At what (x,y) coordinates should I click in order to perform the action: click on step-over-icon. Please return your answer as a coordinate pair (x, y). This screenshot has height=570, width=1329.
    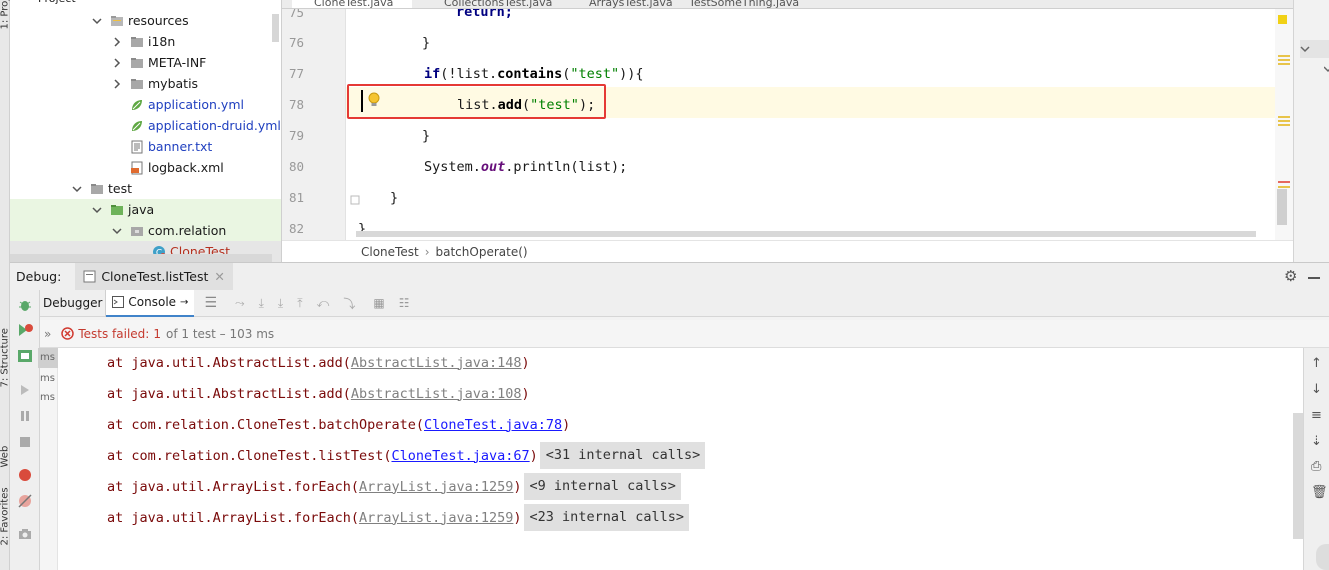
    Looking at the image, I should click on (25, 356).